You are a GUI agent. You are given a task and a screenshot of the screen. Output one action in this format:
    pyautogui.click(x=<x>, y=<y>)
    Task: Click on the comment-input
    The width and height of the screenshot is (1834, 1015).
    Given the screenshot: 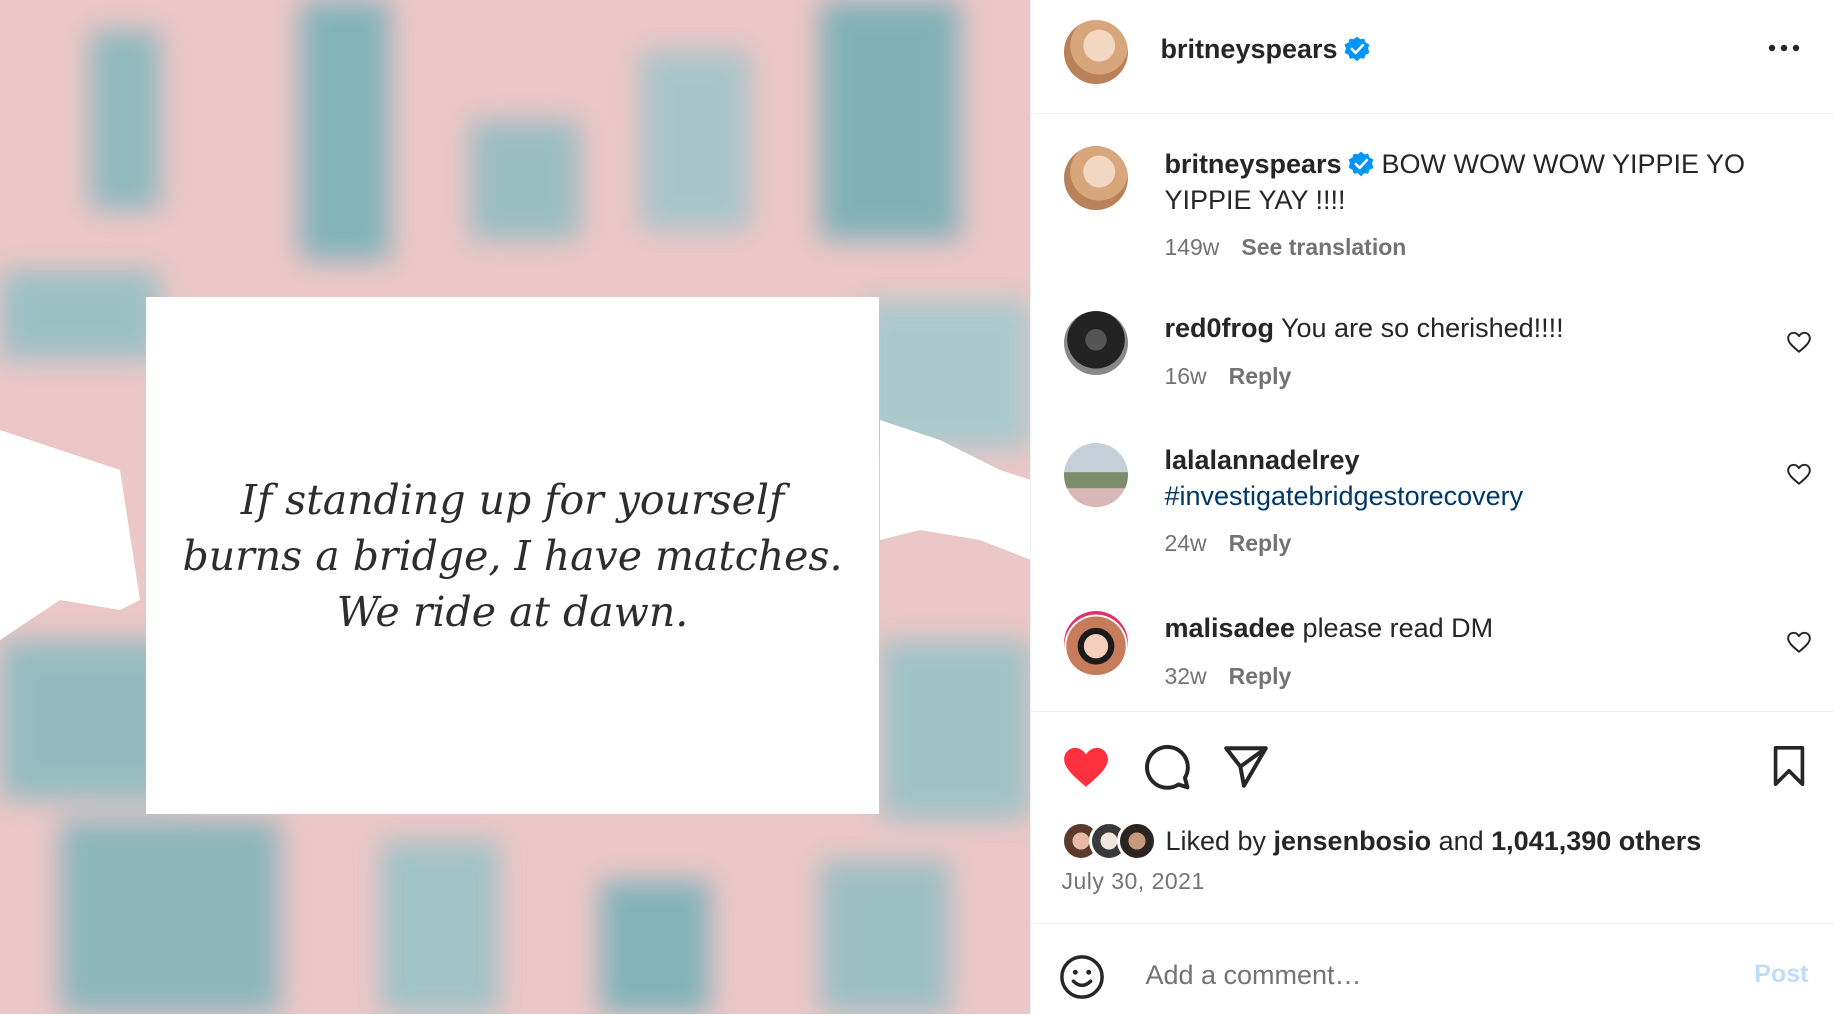 What is the action you would take?
    pyautogui.click(x=1435, y=975)
    